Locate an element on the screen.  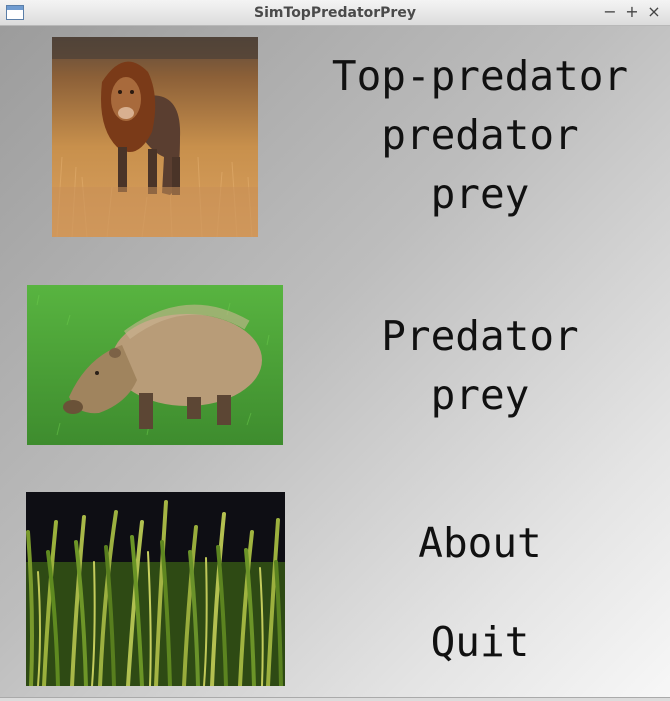
lion-image is located at coordinates (155, 137).